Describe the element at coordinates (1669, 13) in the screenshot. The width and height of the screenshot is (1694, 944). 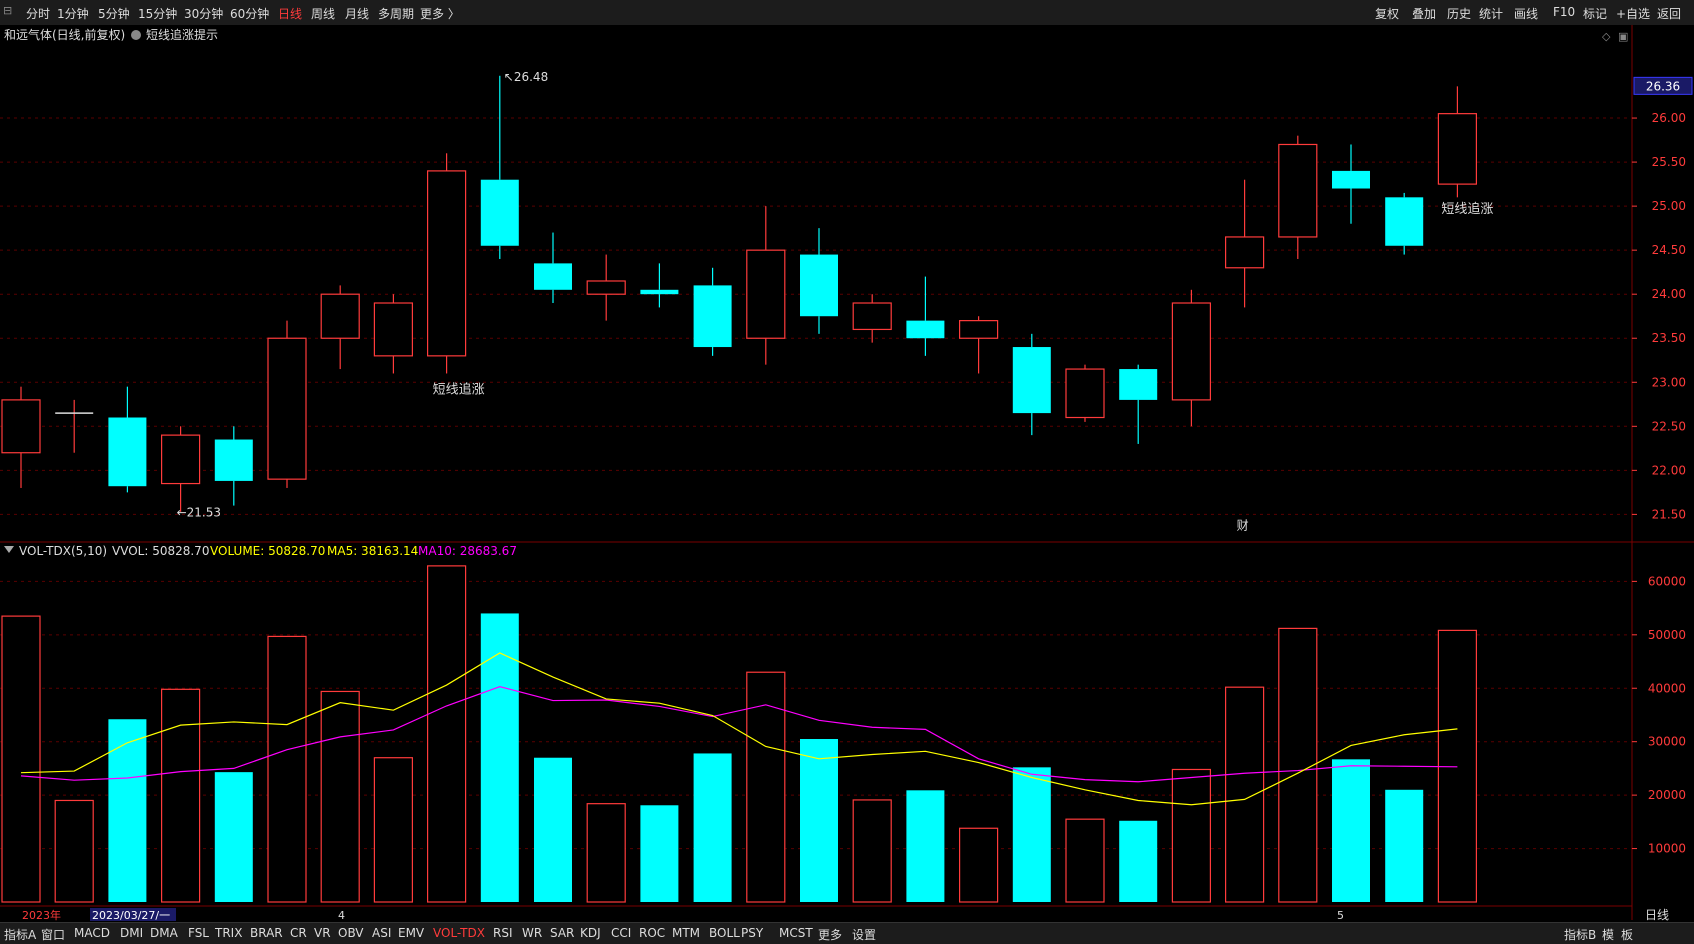
I see `tool-8: 返回` at that location.